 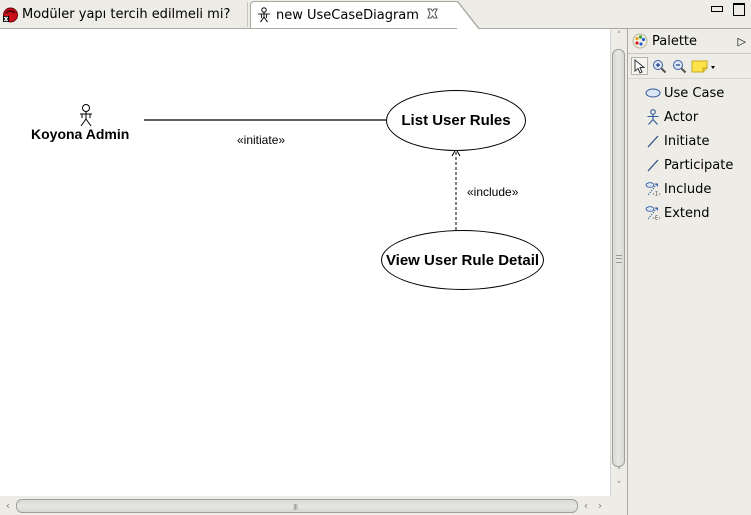 I want to click on palette-item-use-case: Use Case, so click(x=689, y=93).